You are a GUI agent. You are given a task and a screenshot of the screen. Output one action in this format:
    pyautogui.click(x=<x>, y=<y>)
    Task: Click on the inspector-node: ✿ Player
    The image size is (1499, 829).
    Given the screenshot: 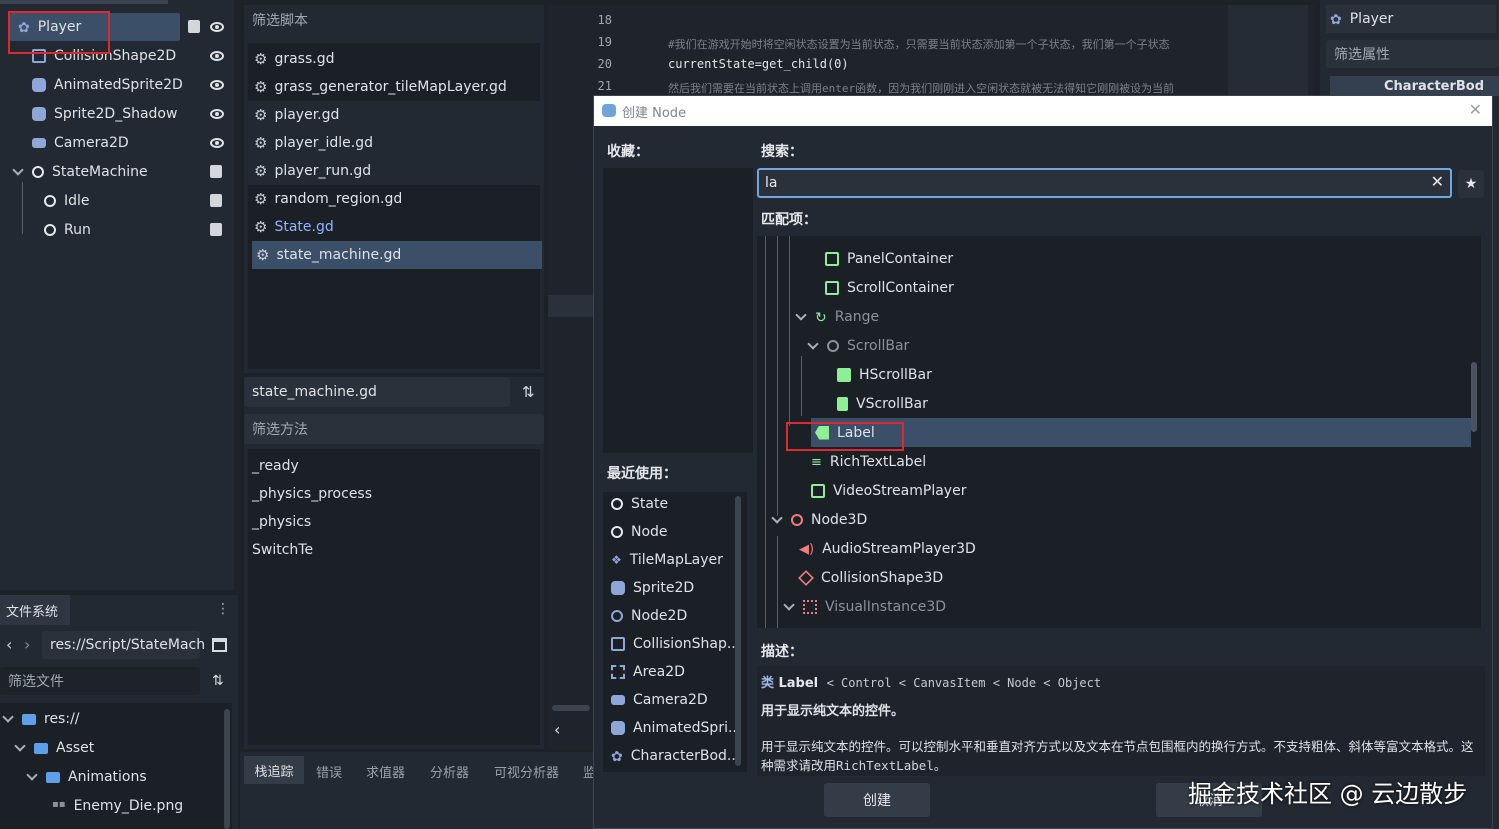 What is the action you would take?
    pyautogui.click(x=1411, y=19)
    